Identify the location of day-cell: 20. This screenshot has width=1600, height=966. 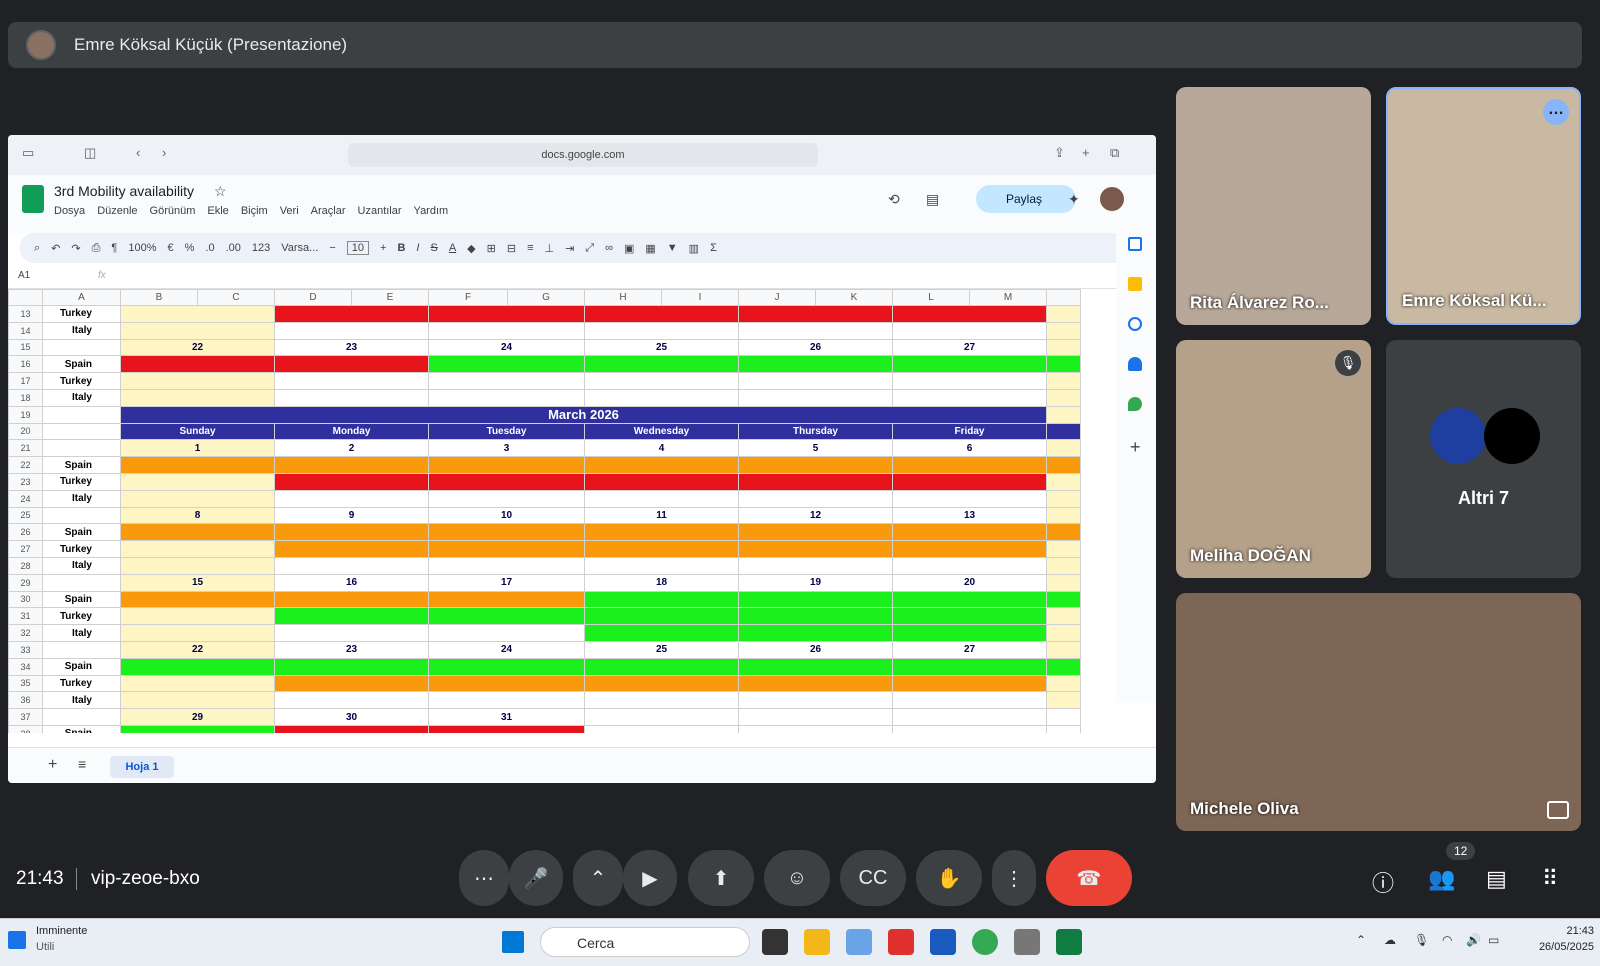
(969, 582).